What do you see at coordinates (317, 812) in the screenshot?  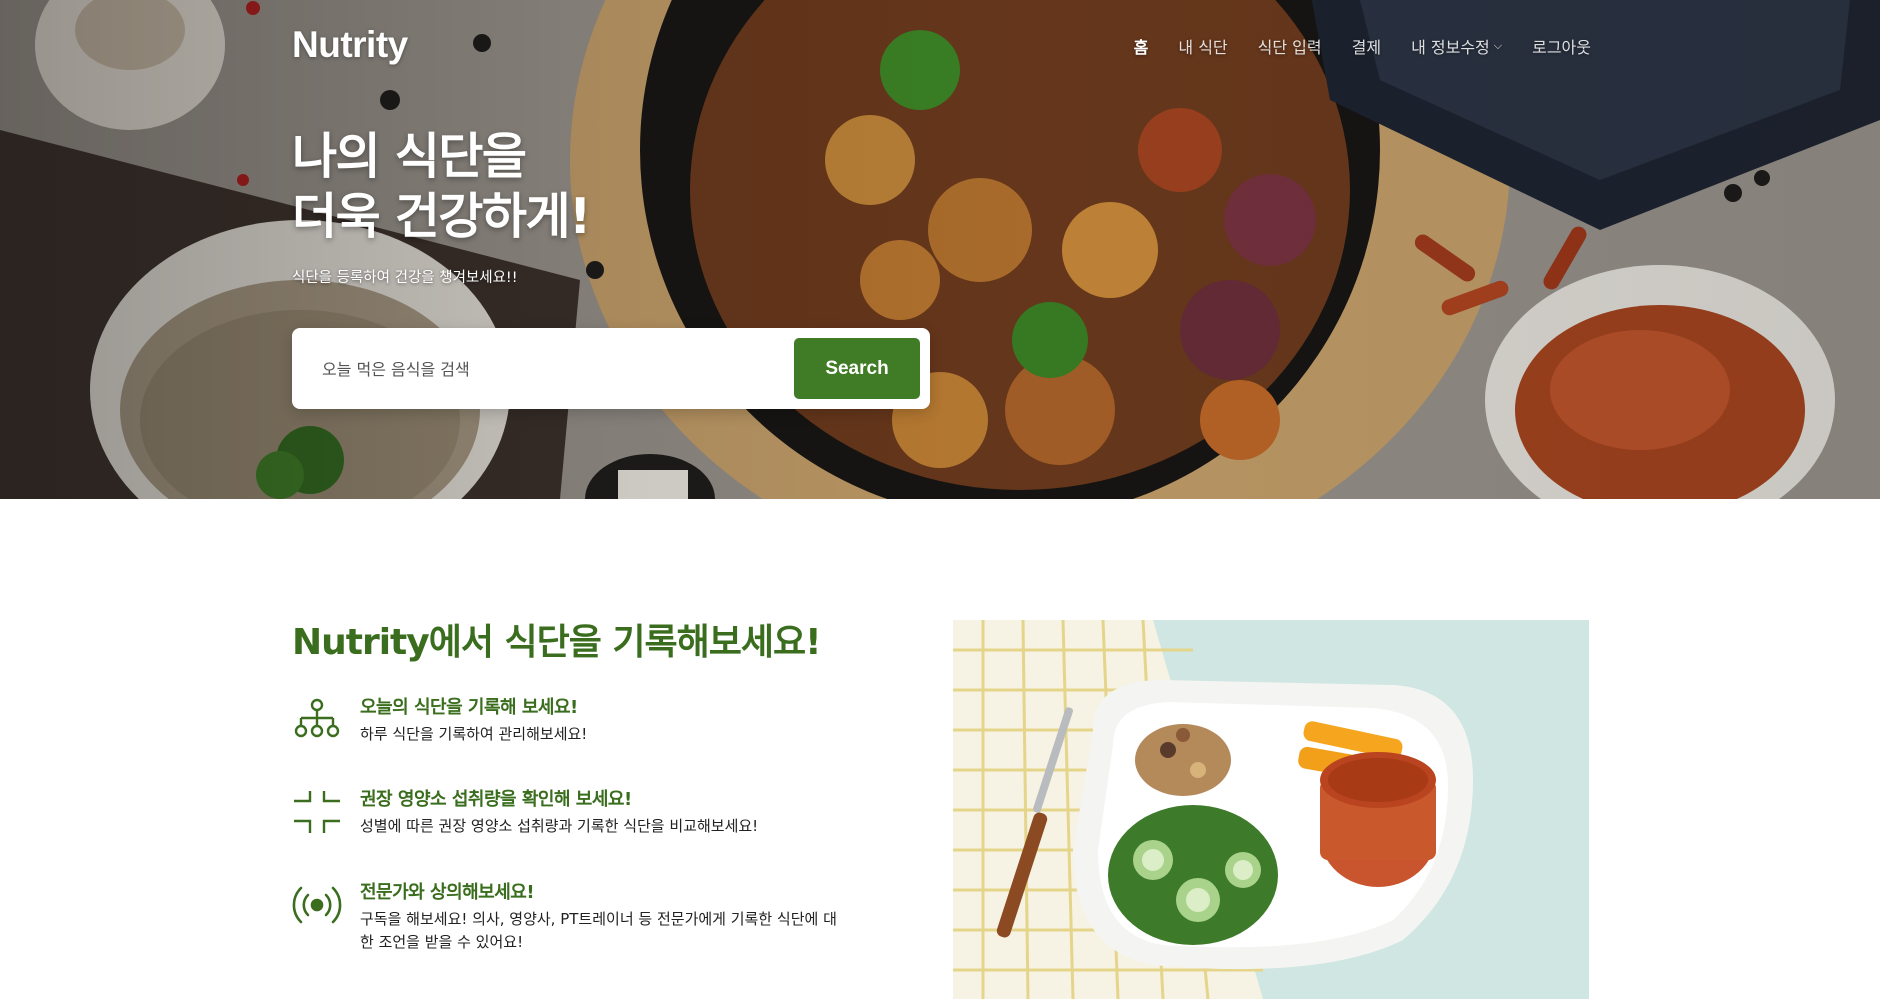 I see `corners-icon` at bounding box center [317, 812].